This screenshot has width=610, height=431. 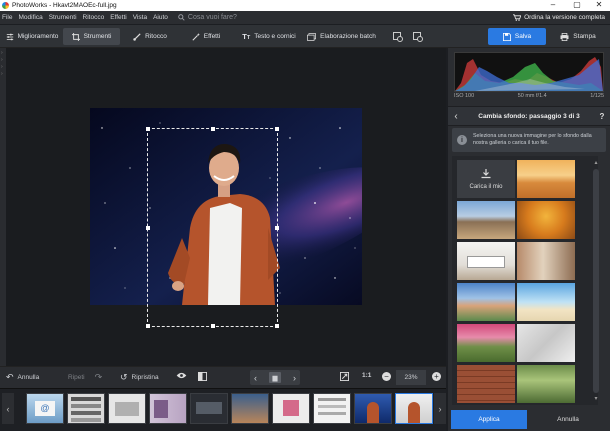 I want to click on batch-images-icon, so click(x=312, y=36).